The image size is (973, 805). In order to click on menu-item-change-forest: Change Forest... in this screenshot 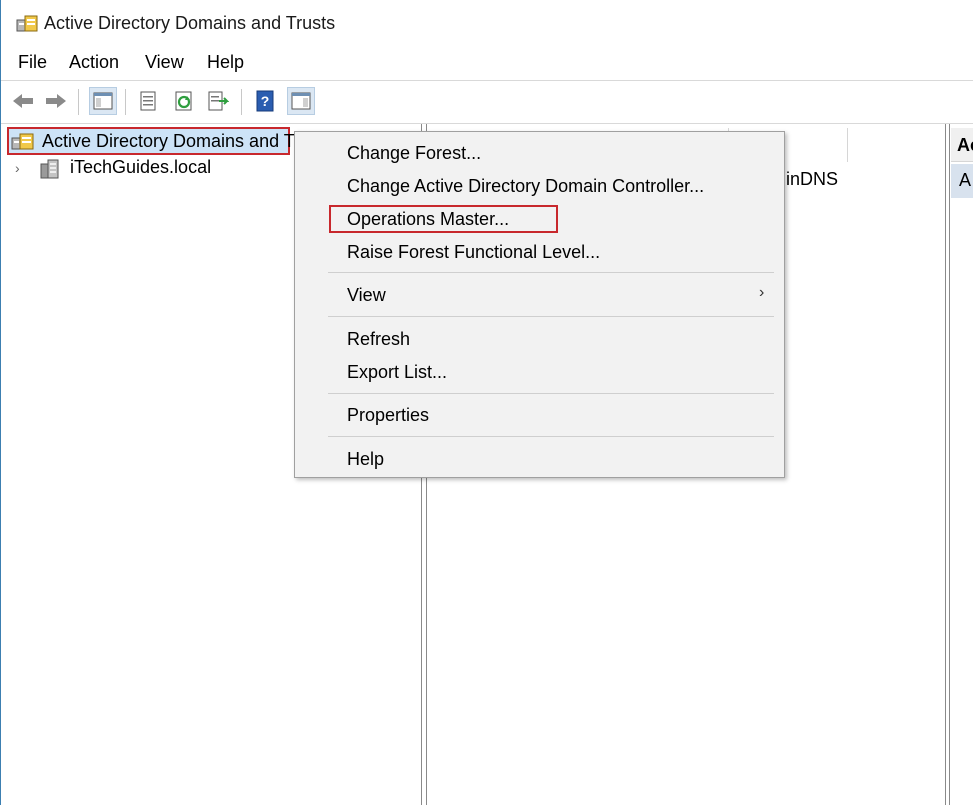, I will do `click(414, 153)`.